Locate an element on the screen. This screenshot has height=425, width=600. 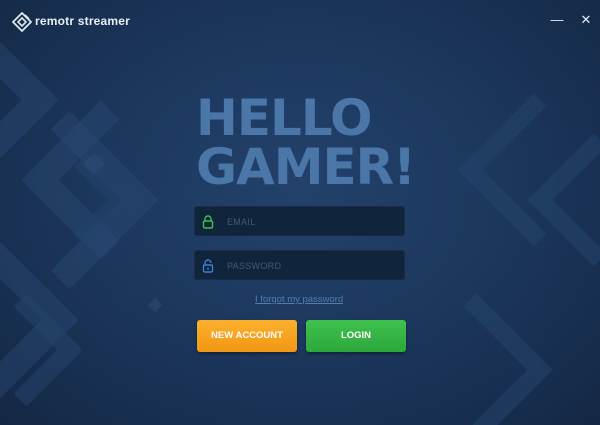
password-field-container is located at coordinates (299, 265).